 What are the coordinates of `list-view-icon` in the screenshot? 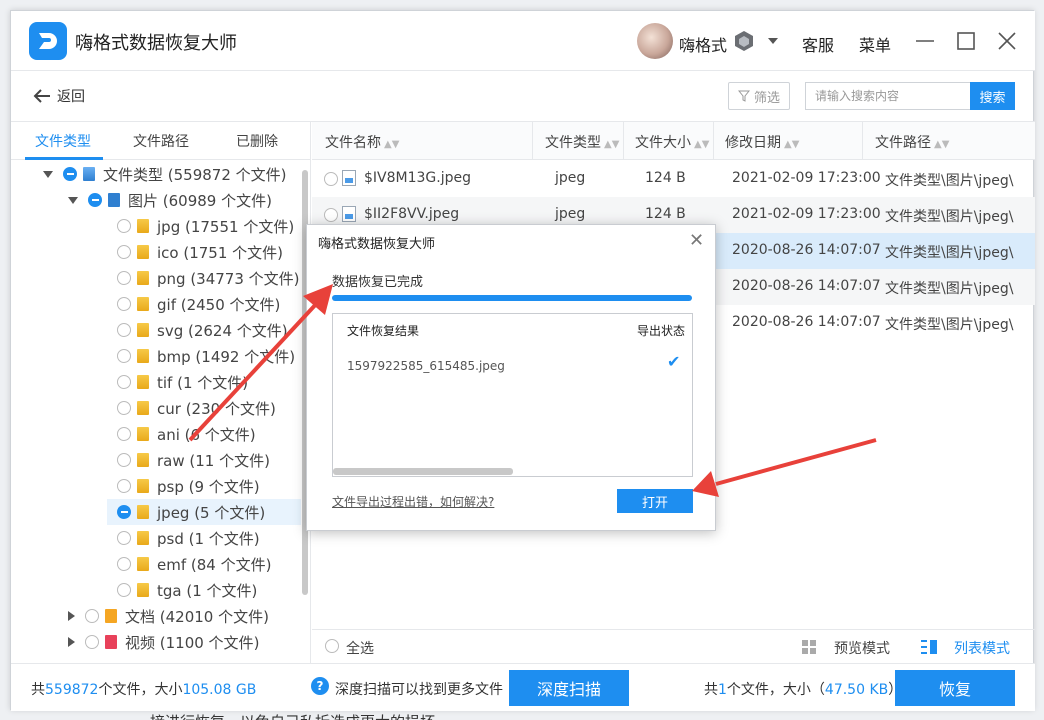 It's located at (929, 647).